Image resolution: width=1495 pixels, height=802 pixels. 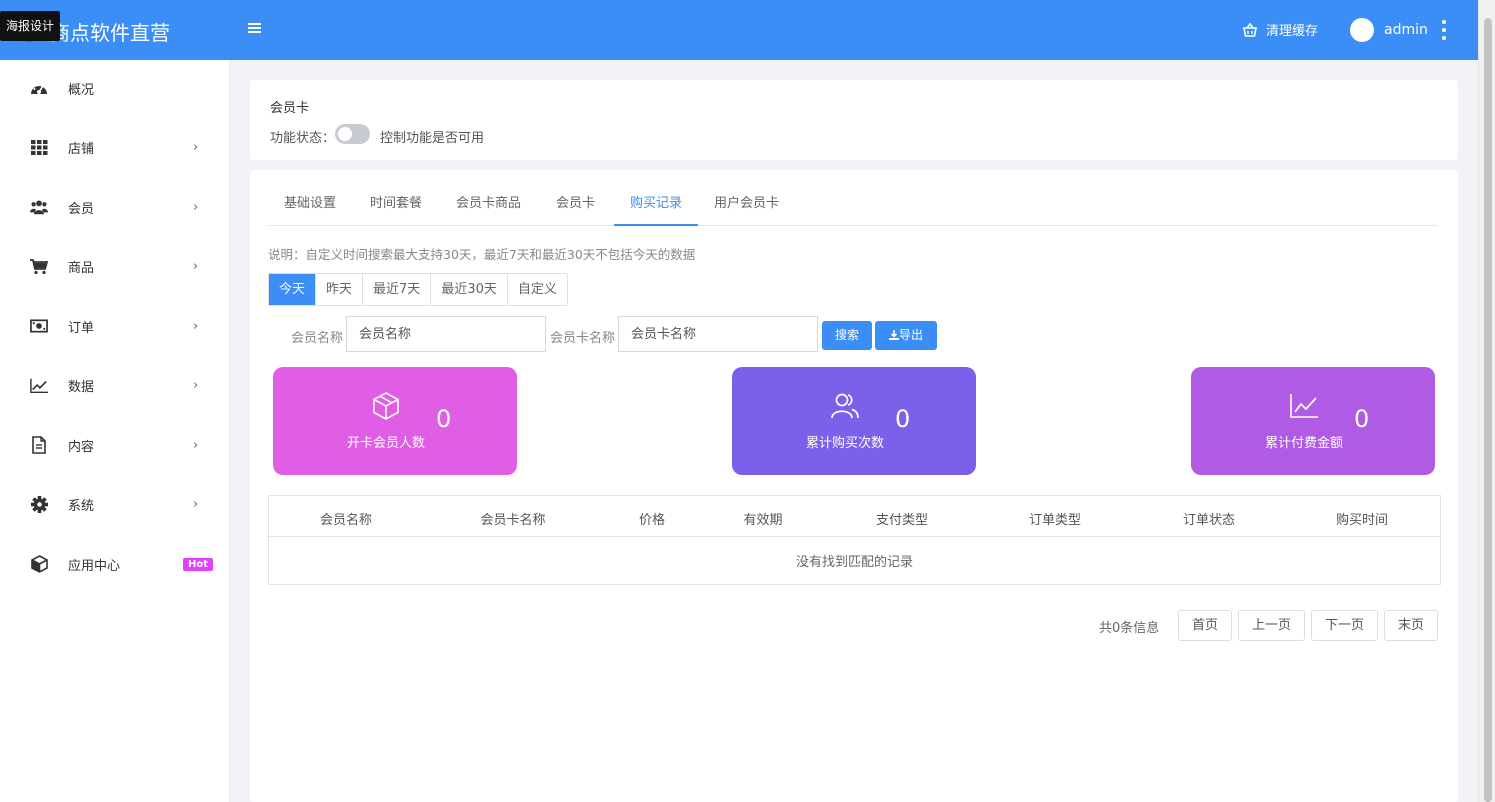 What do you see at coordinates (1271, 625) in the screenshot?
I see `prev-page-button: 上一页` at bounding box center [1271, 625].